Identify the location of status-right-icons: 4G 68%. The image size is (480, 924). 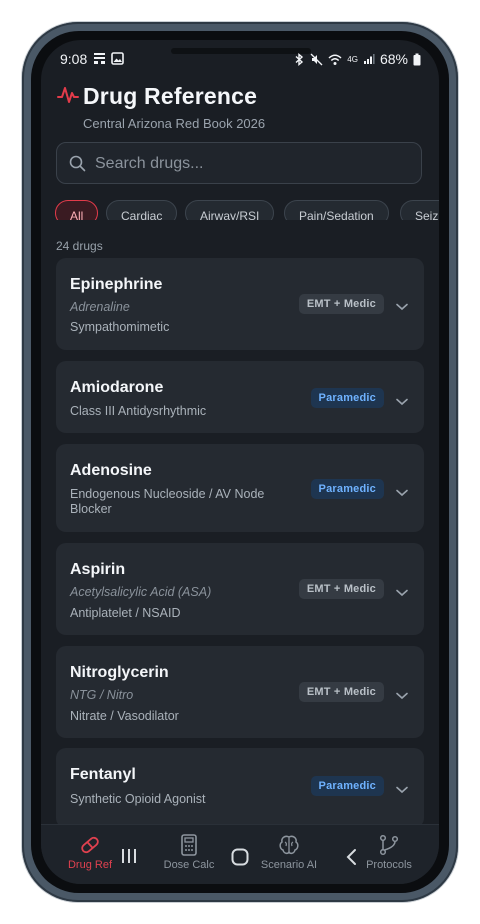
(357, 59).